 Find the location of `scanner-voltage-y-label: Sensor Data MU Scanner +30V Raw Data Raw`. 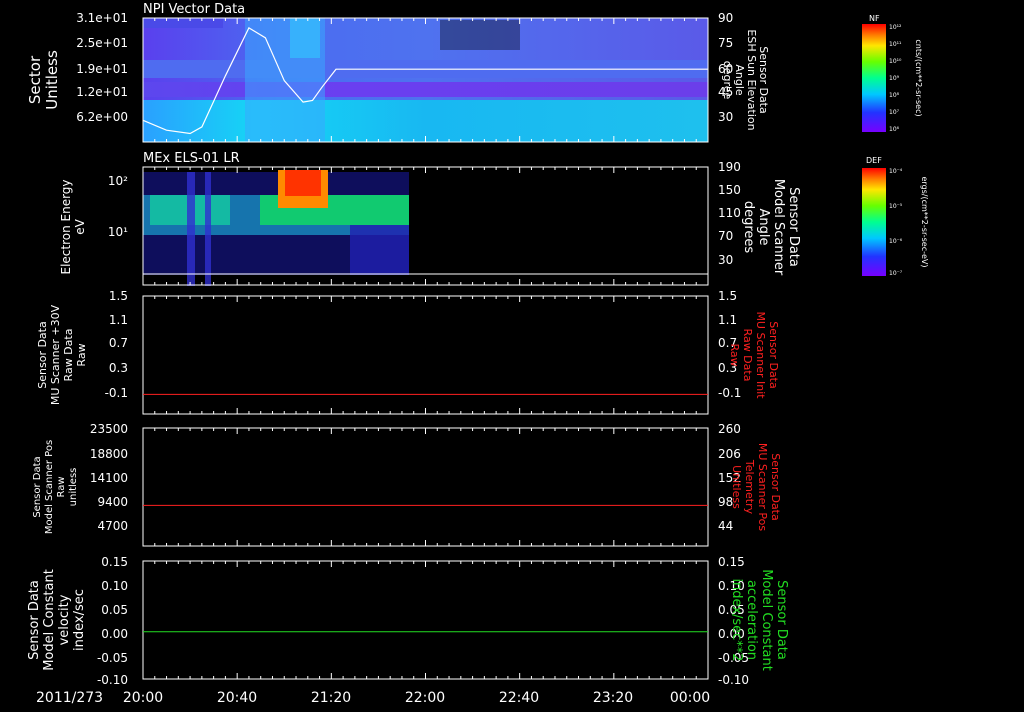

scanner-voltage-y-label: Sensor Data MU Scanner +30V Raw Data Raw is located at coordinates (62, 354).